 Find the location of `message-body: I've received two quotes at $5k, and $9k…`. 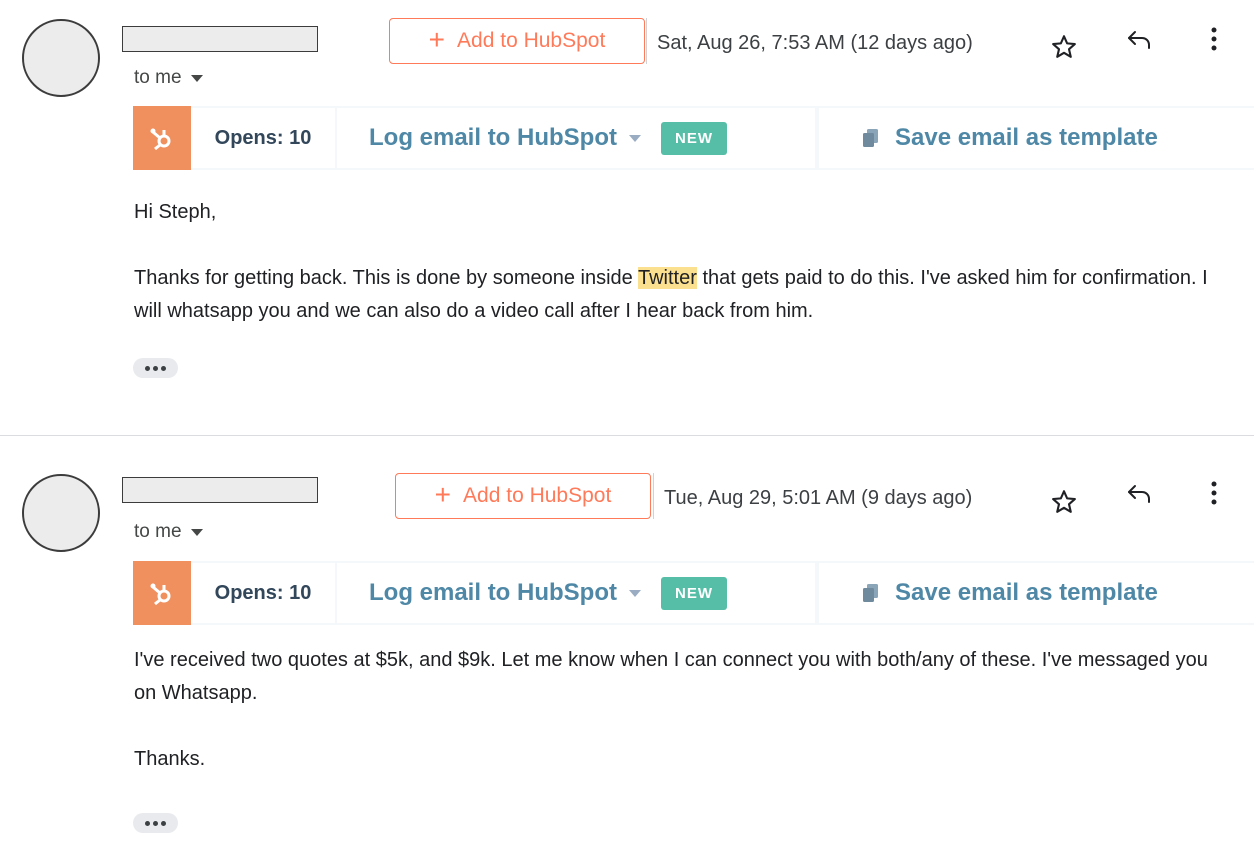

message-body: I've received two quotes at $5k, and $9k… is located at coordinates (684, 710).